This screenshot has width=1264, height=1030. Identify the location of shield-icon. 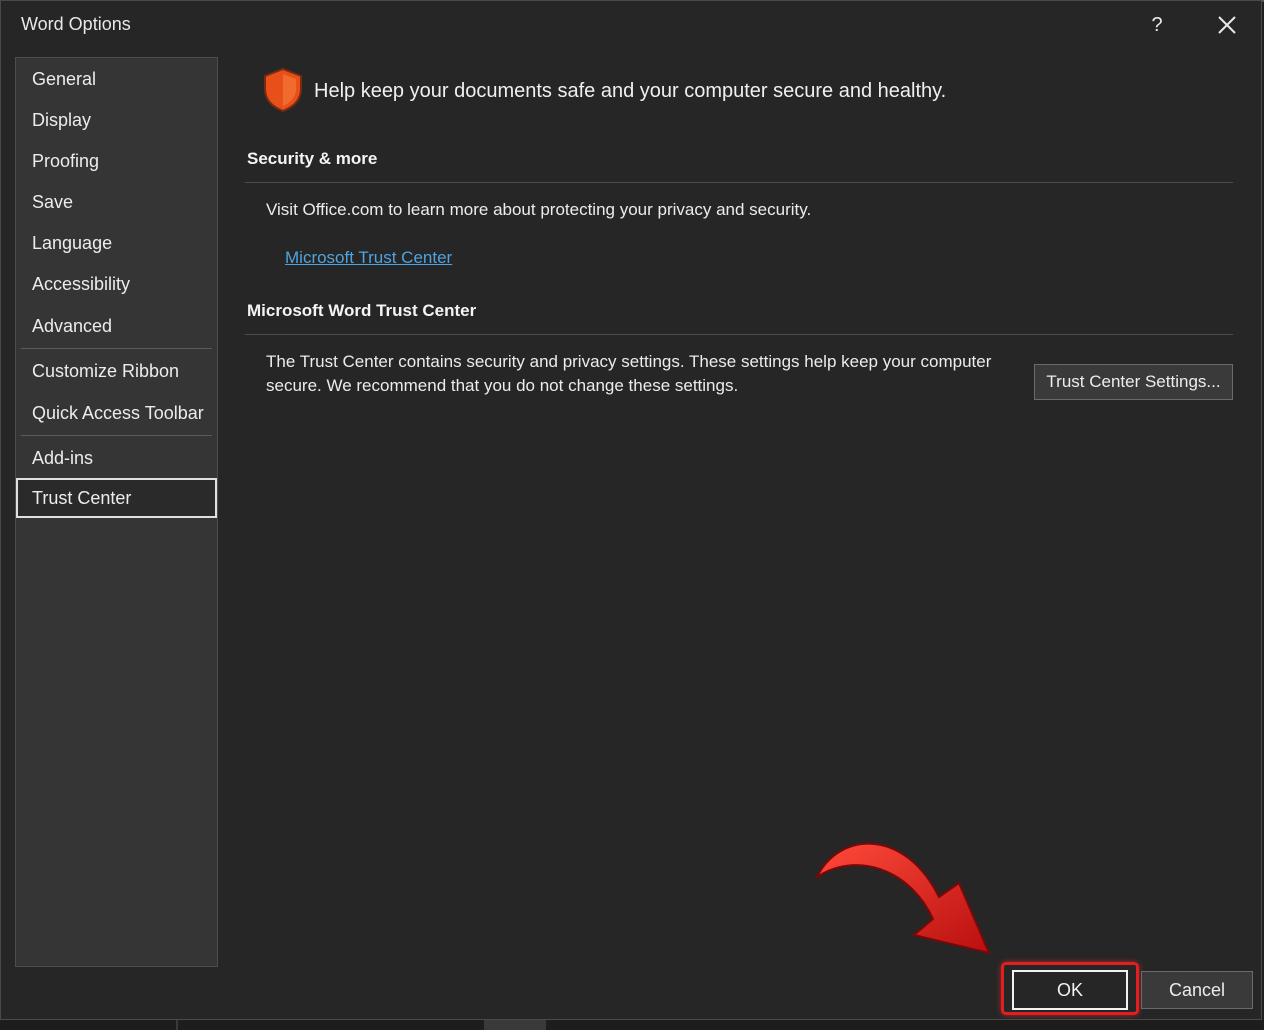
(283, 90).